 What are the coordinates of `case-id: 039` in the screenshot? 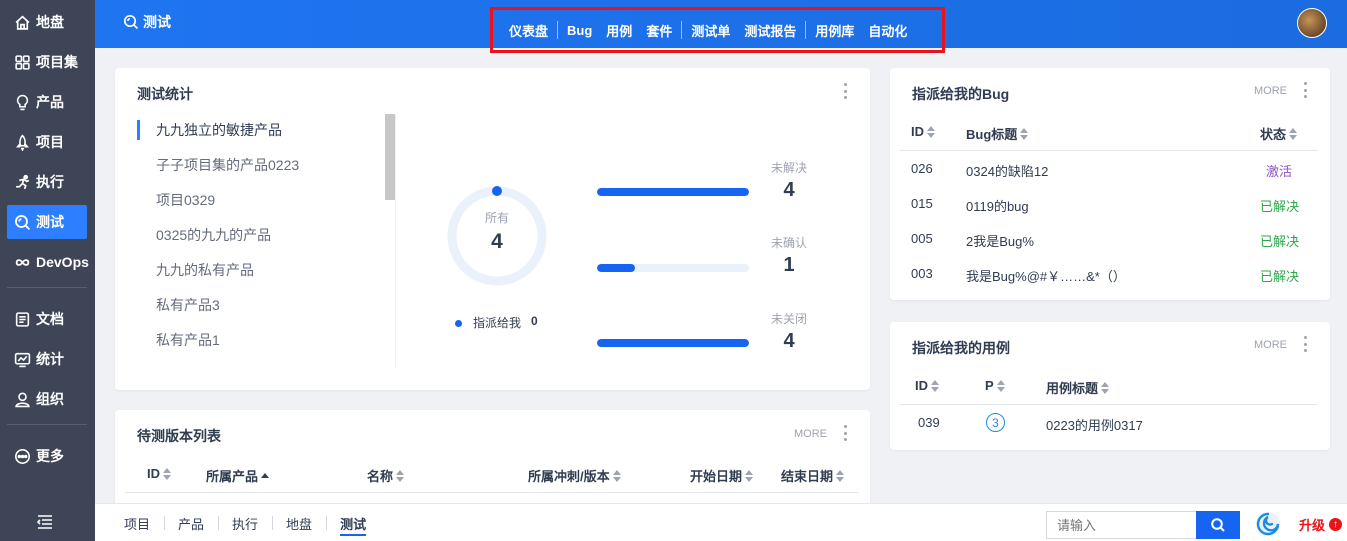 It's located at (929, 422).